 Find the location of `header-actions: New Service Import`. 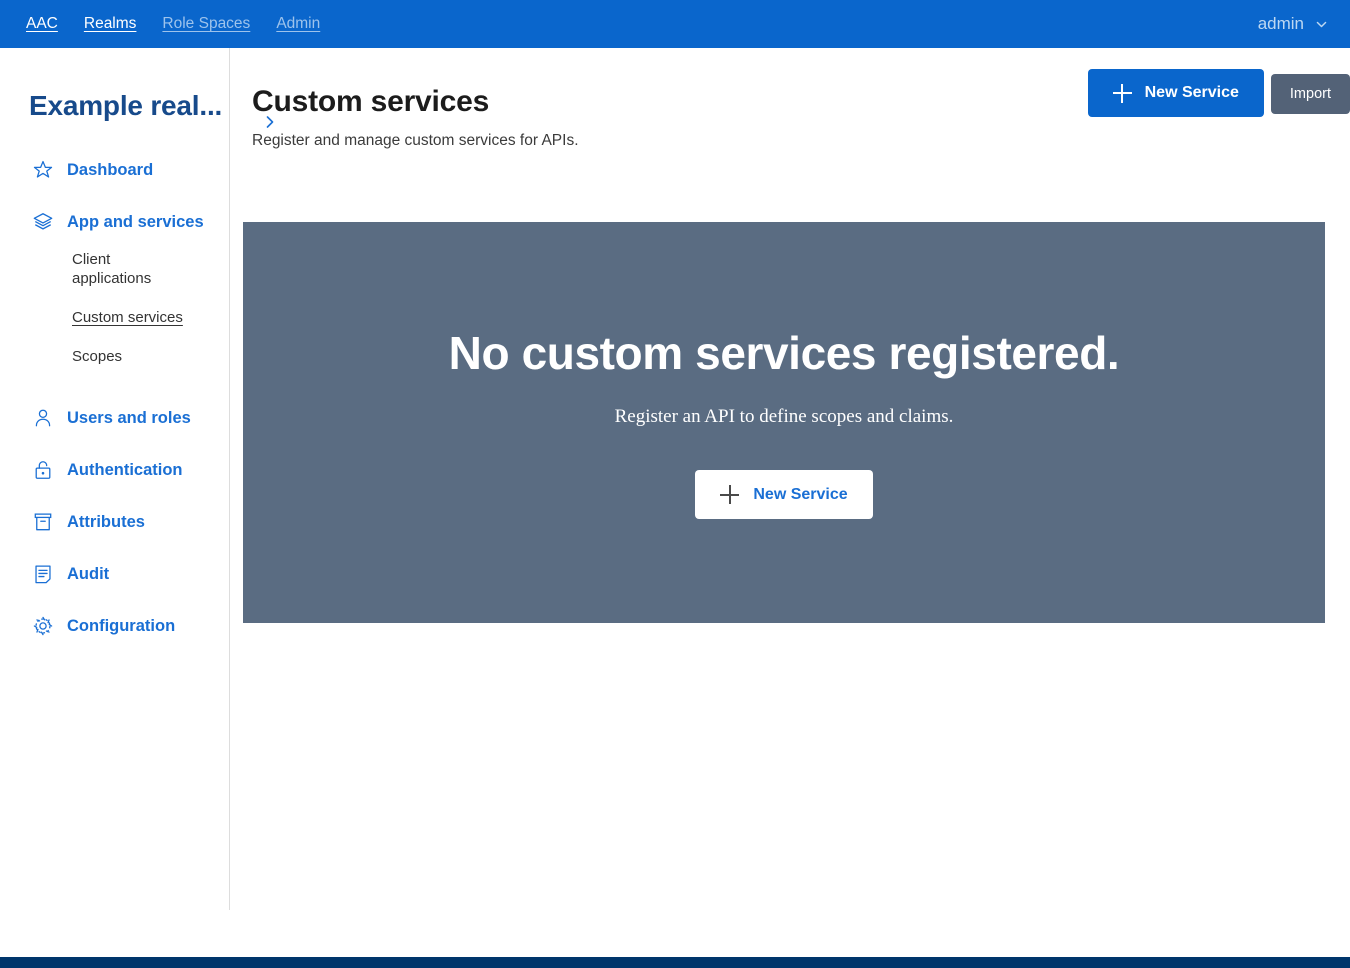

header-actions: New Service Import is located at coordinates (1218, 93).